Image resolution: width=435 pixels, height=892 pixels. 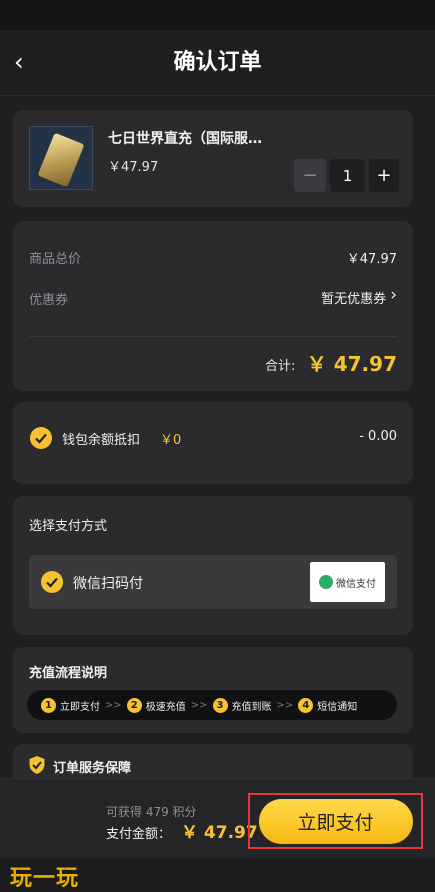 I want to click on total-value: ￥ 47.97, so click(x=351, y=364).